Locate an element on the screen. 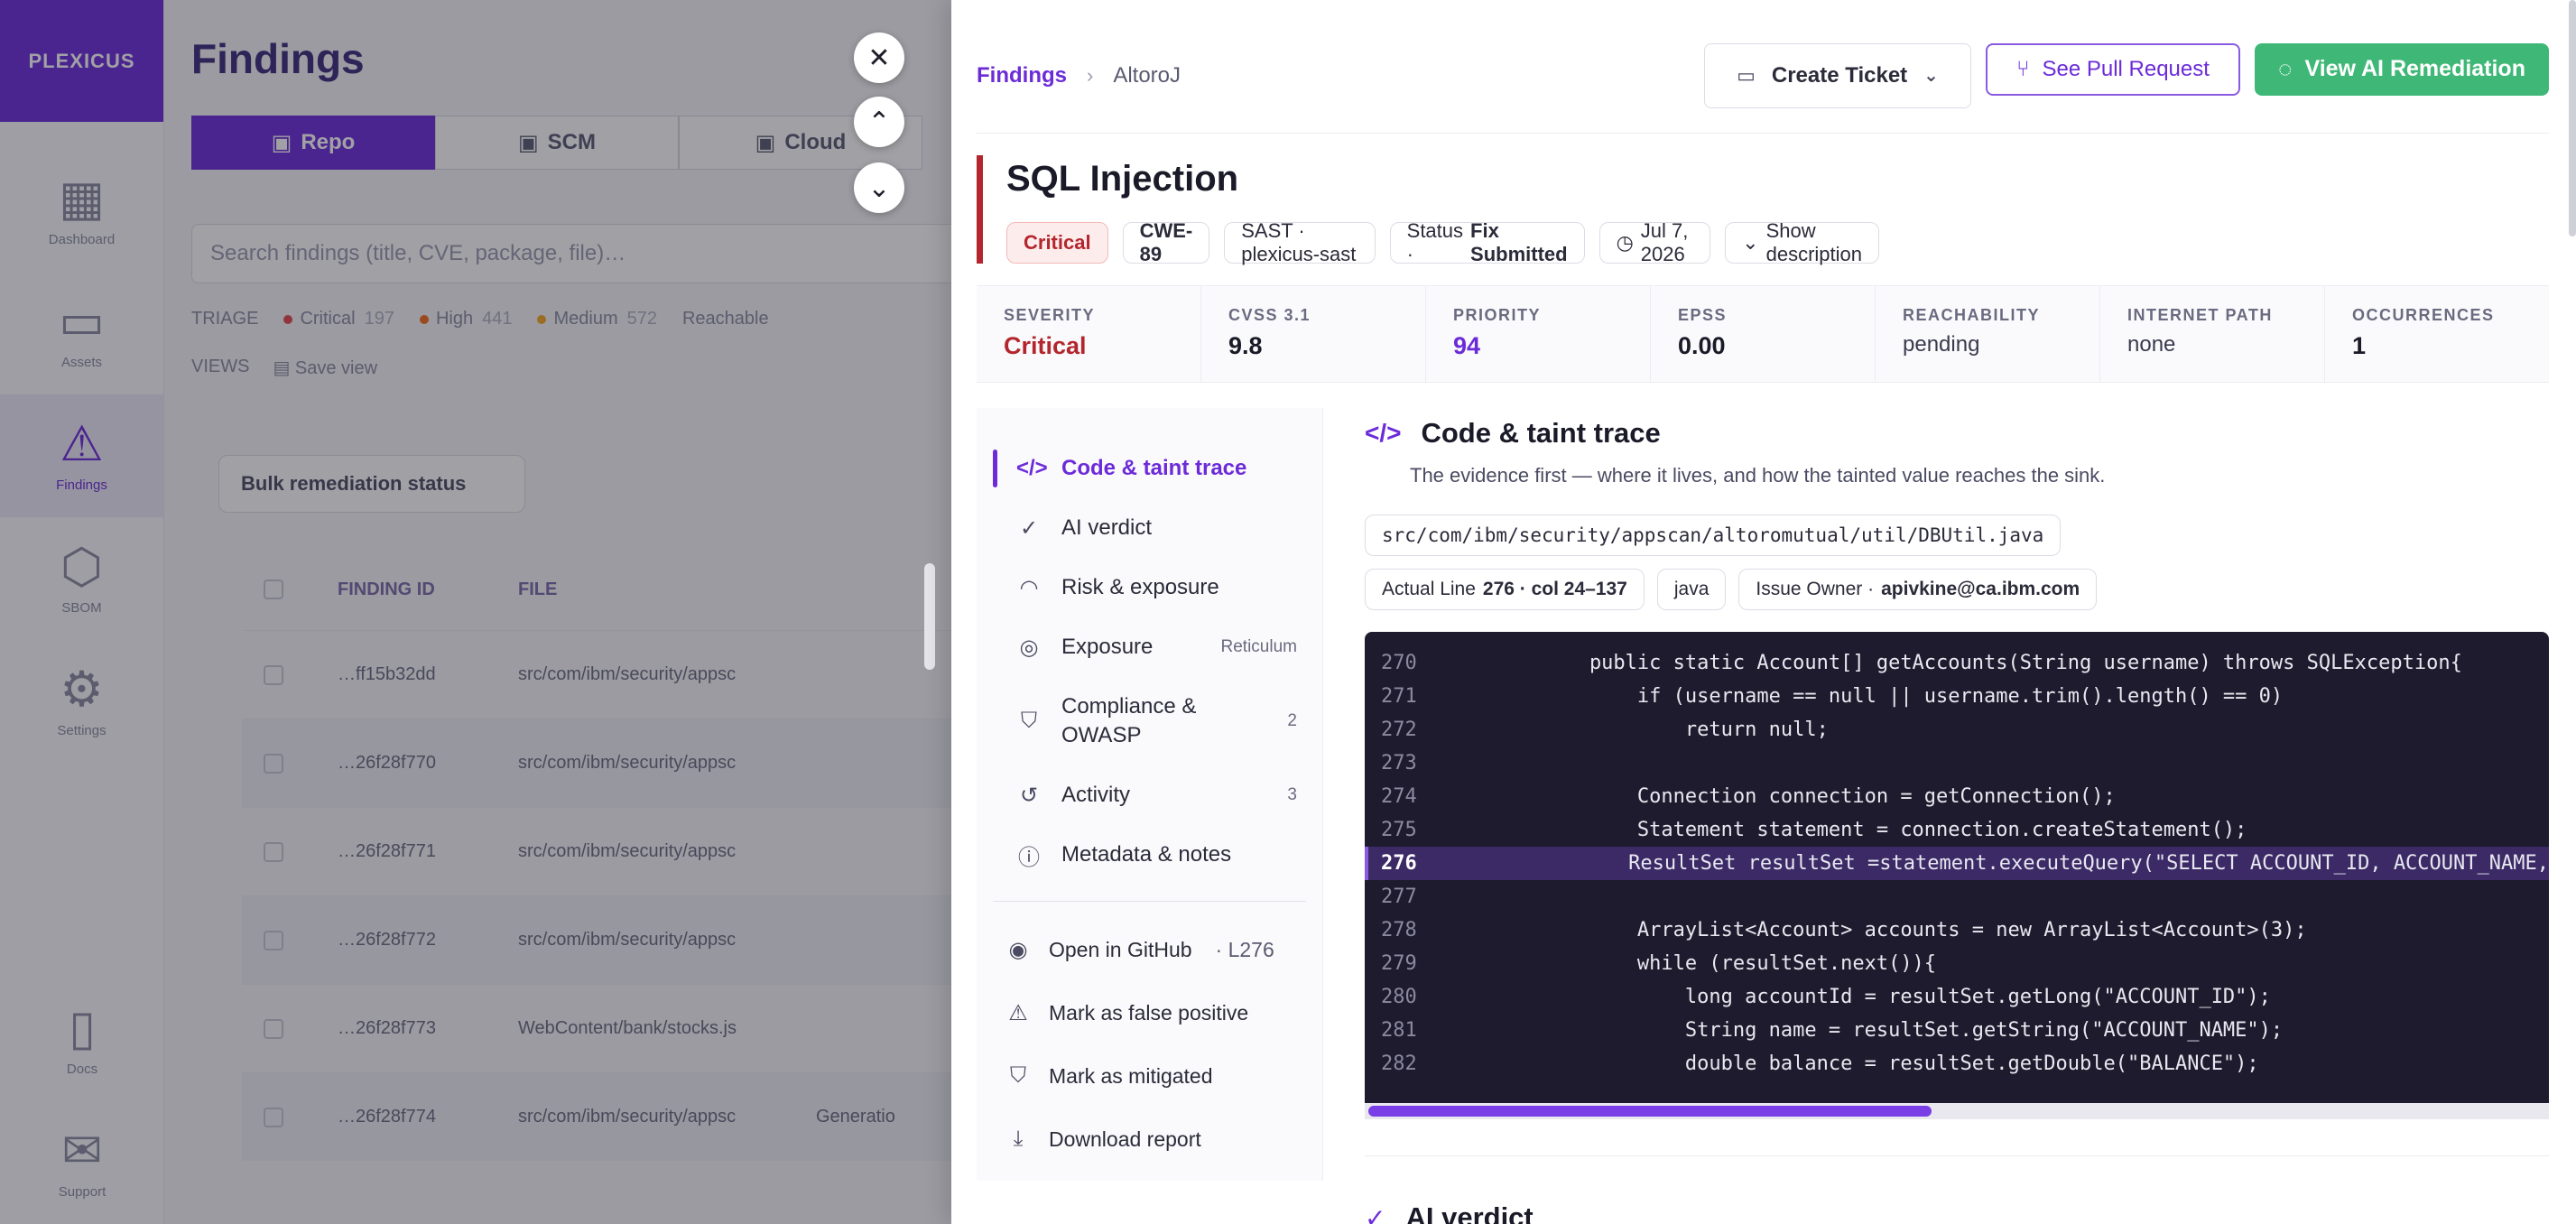 This screenshot has height=1224, width=2576. section-nav-item-activity: ↺ Activity 3 is located at coordinates (1149, 795).